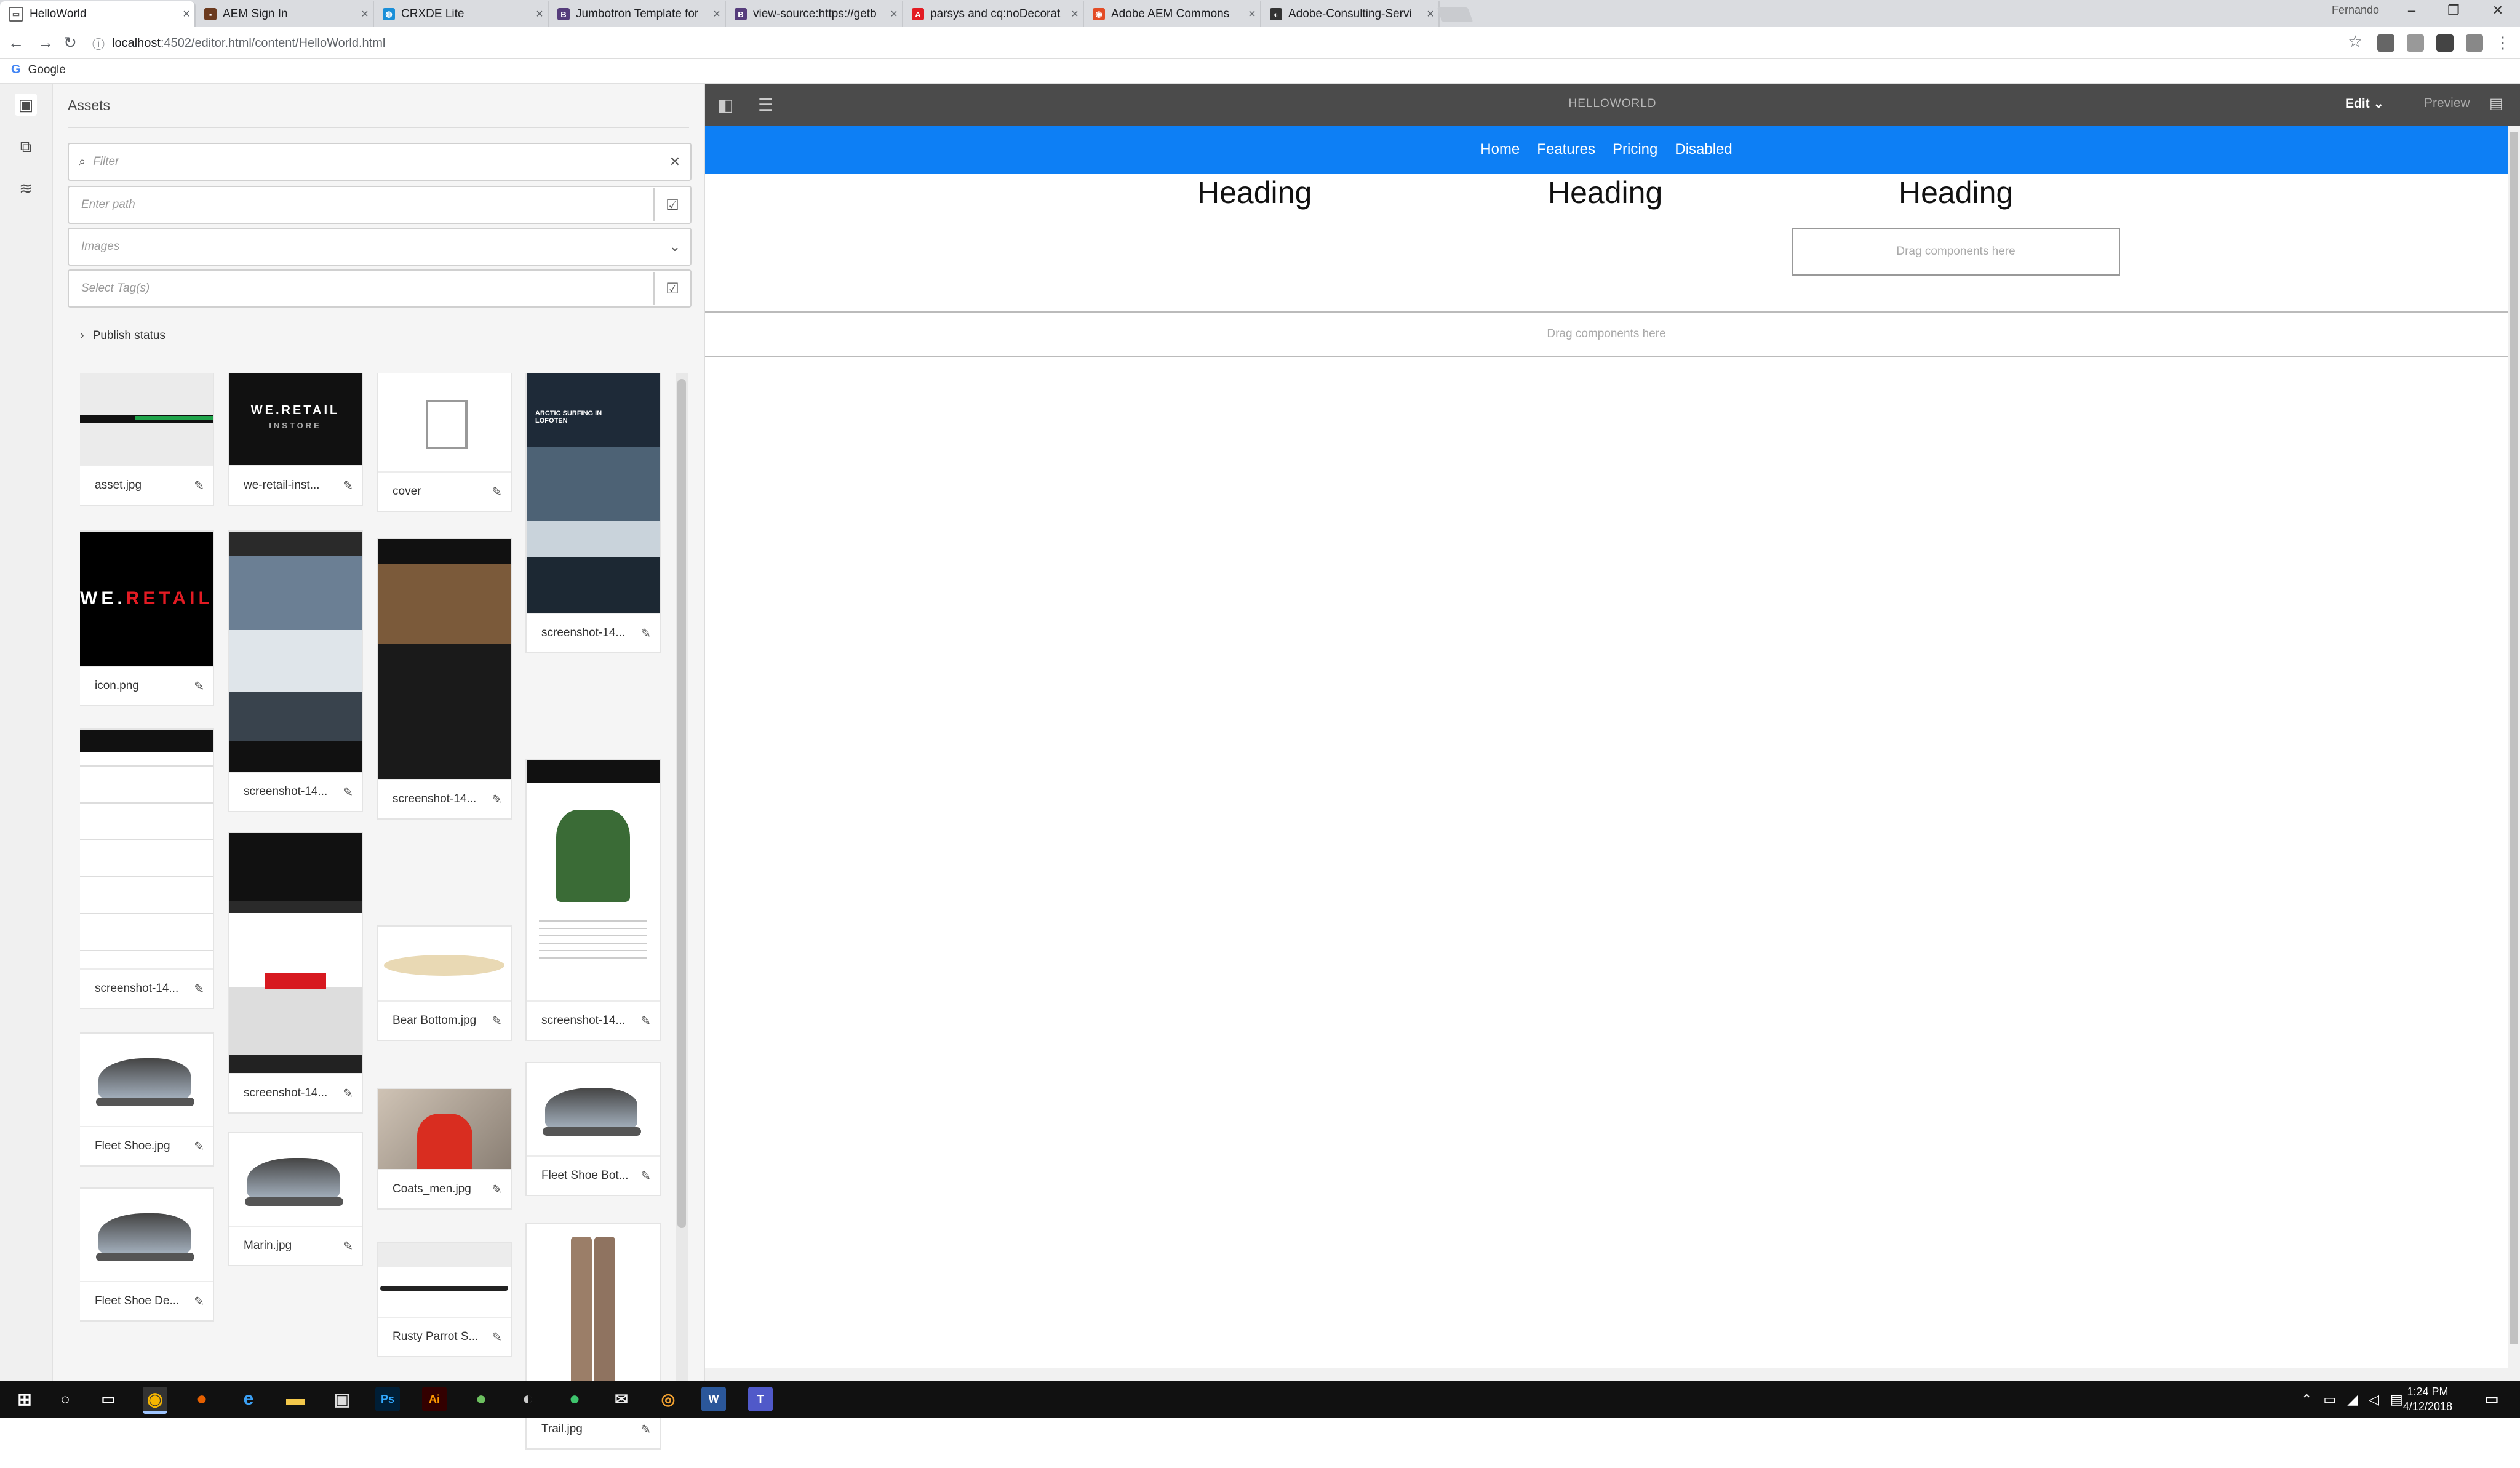 This screenshot has height=1468, width=2520. What do you see at coordinates (1956, 252) in the screenshot?
I see `drop-zone: Drag components here` at bounding box center [1956, 252].